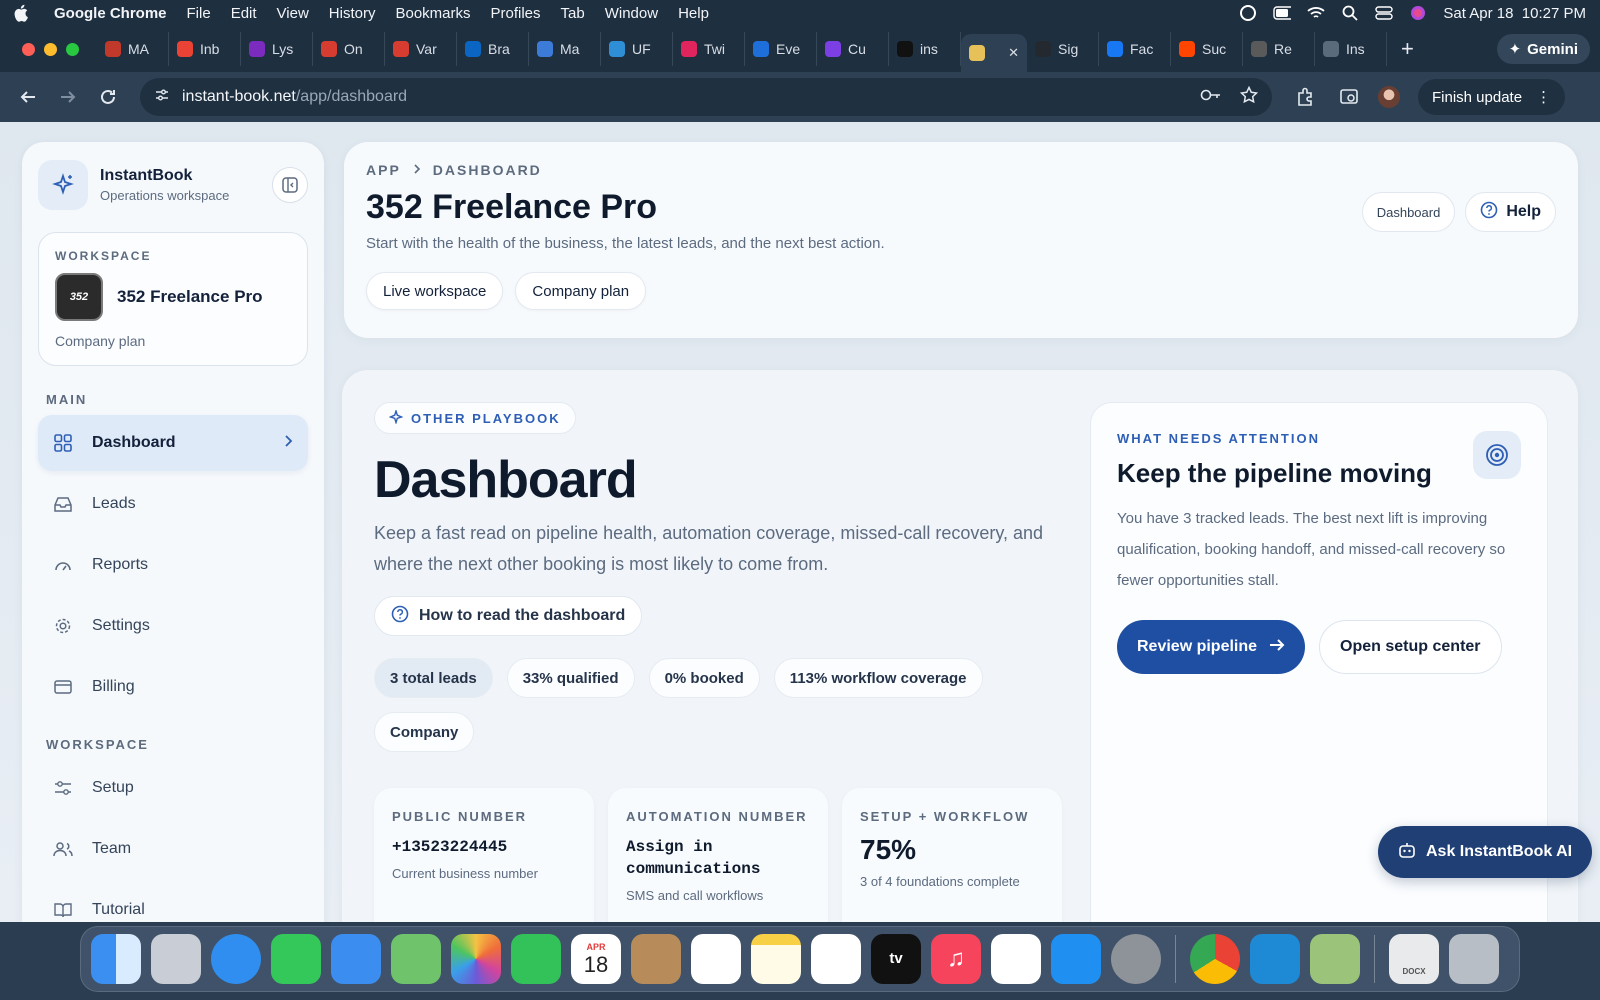  Describe the element at coordinates (190, 296) in the screenshot. I see `workspace-name: 352 Freelance Pro` at that location.